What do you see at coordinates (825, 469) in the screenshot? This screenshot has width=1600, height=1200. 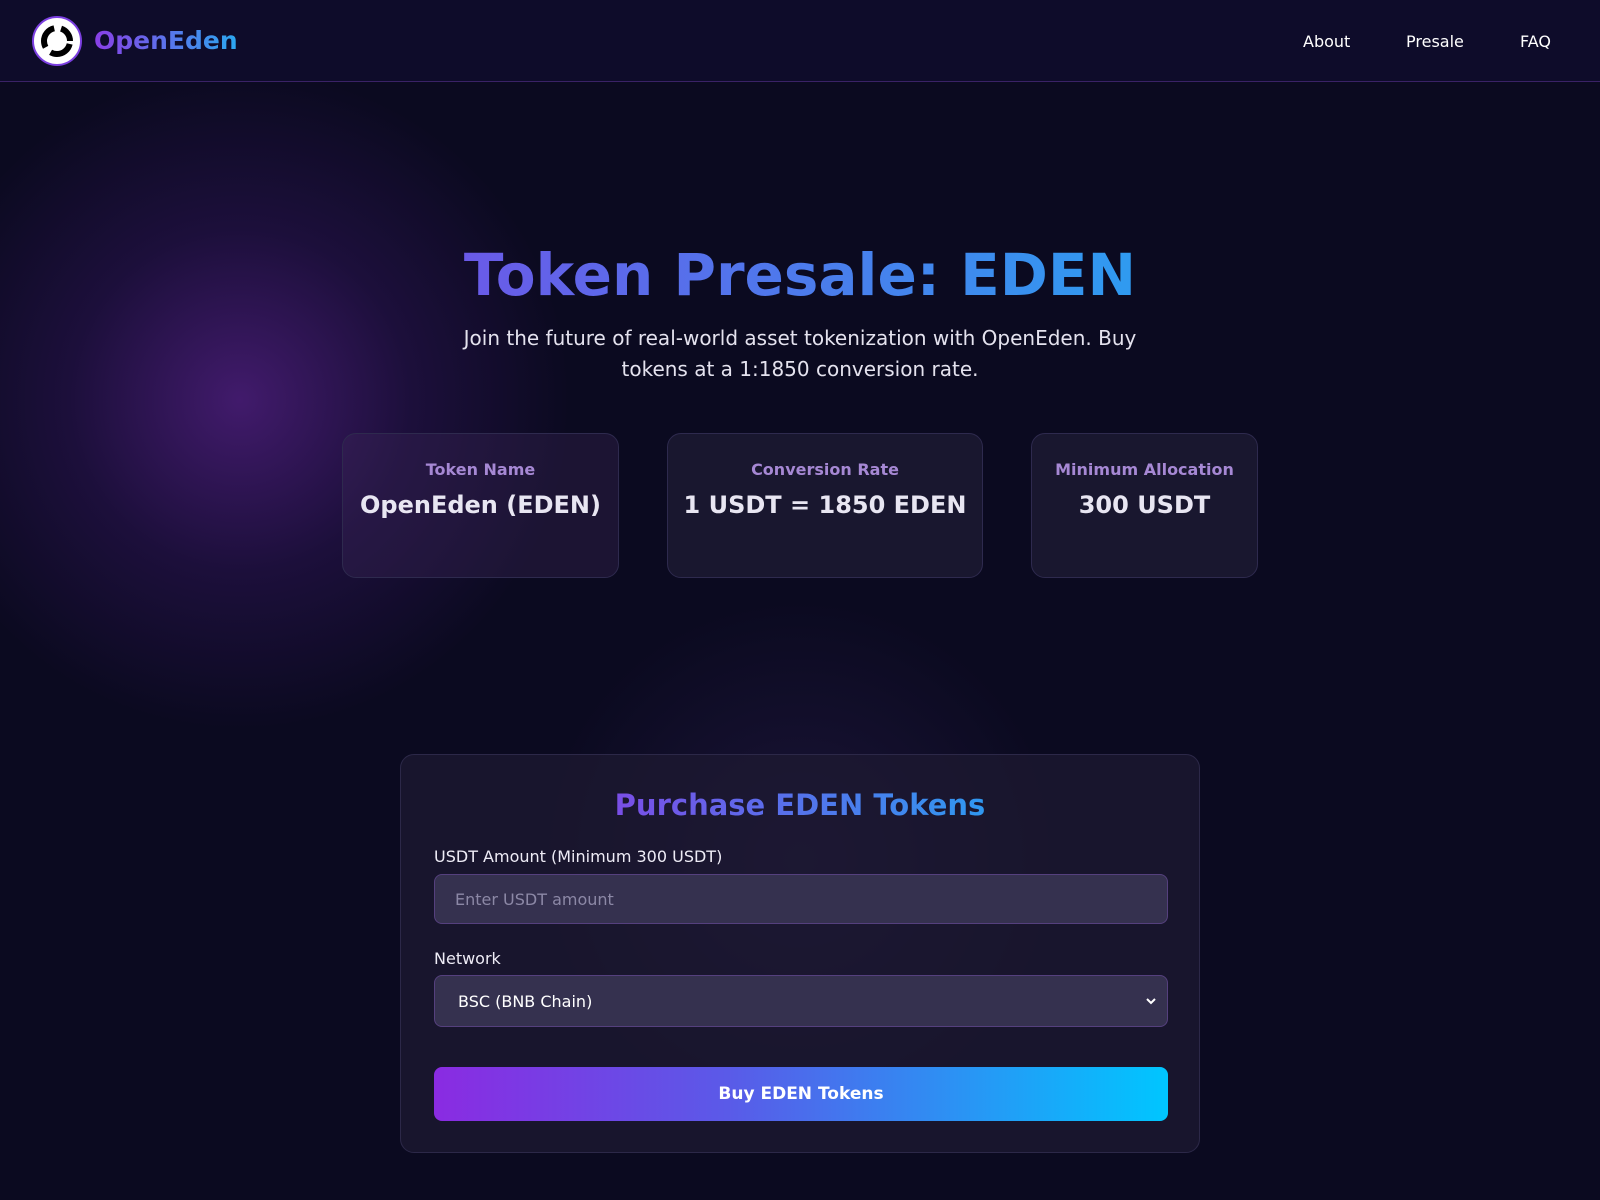 I see `card-label: Conversion Rate` at bounding box center [825, 469].